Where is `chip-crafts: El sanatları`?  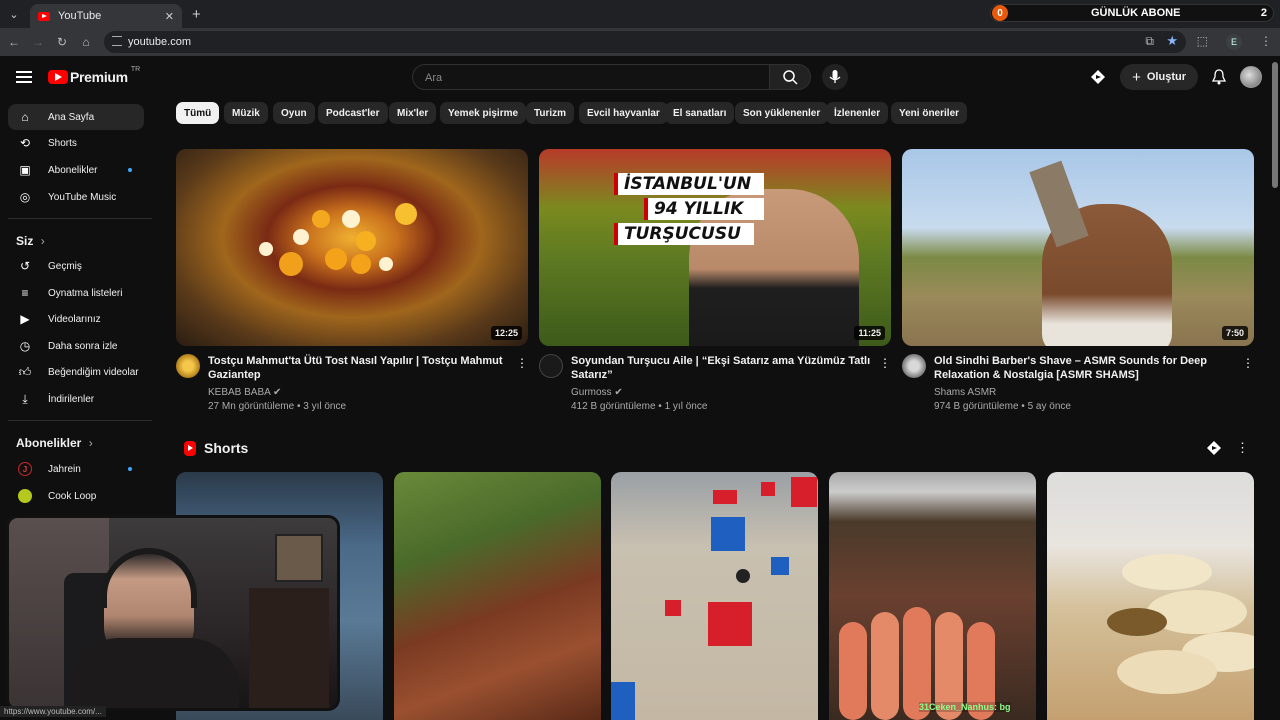 chip-crafts: El sanatları is located at coordinates (700, 113).